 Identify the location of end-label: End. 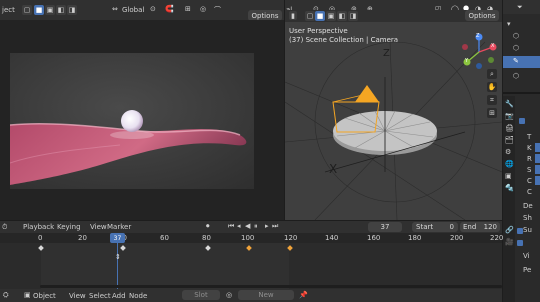
(470, 227).